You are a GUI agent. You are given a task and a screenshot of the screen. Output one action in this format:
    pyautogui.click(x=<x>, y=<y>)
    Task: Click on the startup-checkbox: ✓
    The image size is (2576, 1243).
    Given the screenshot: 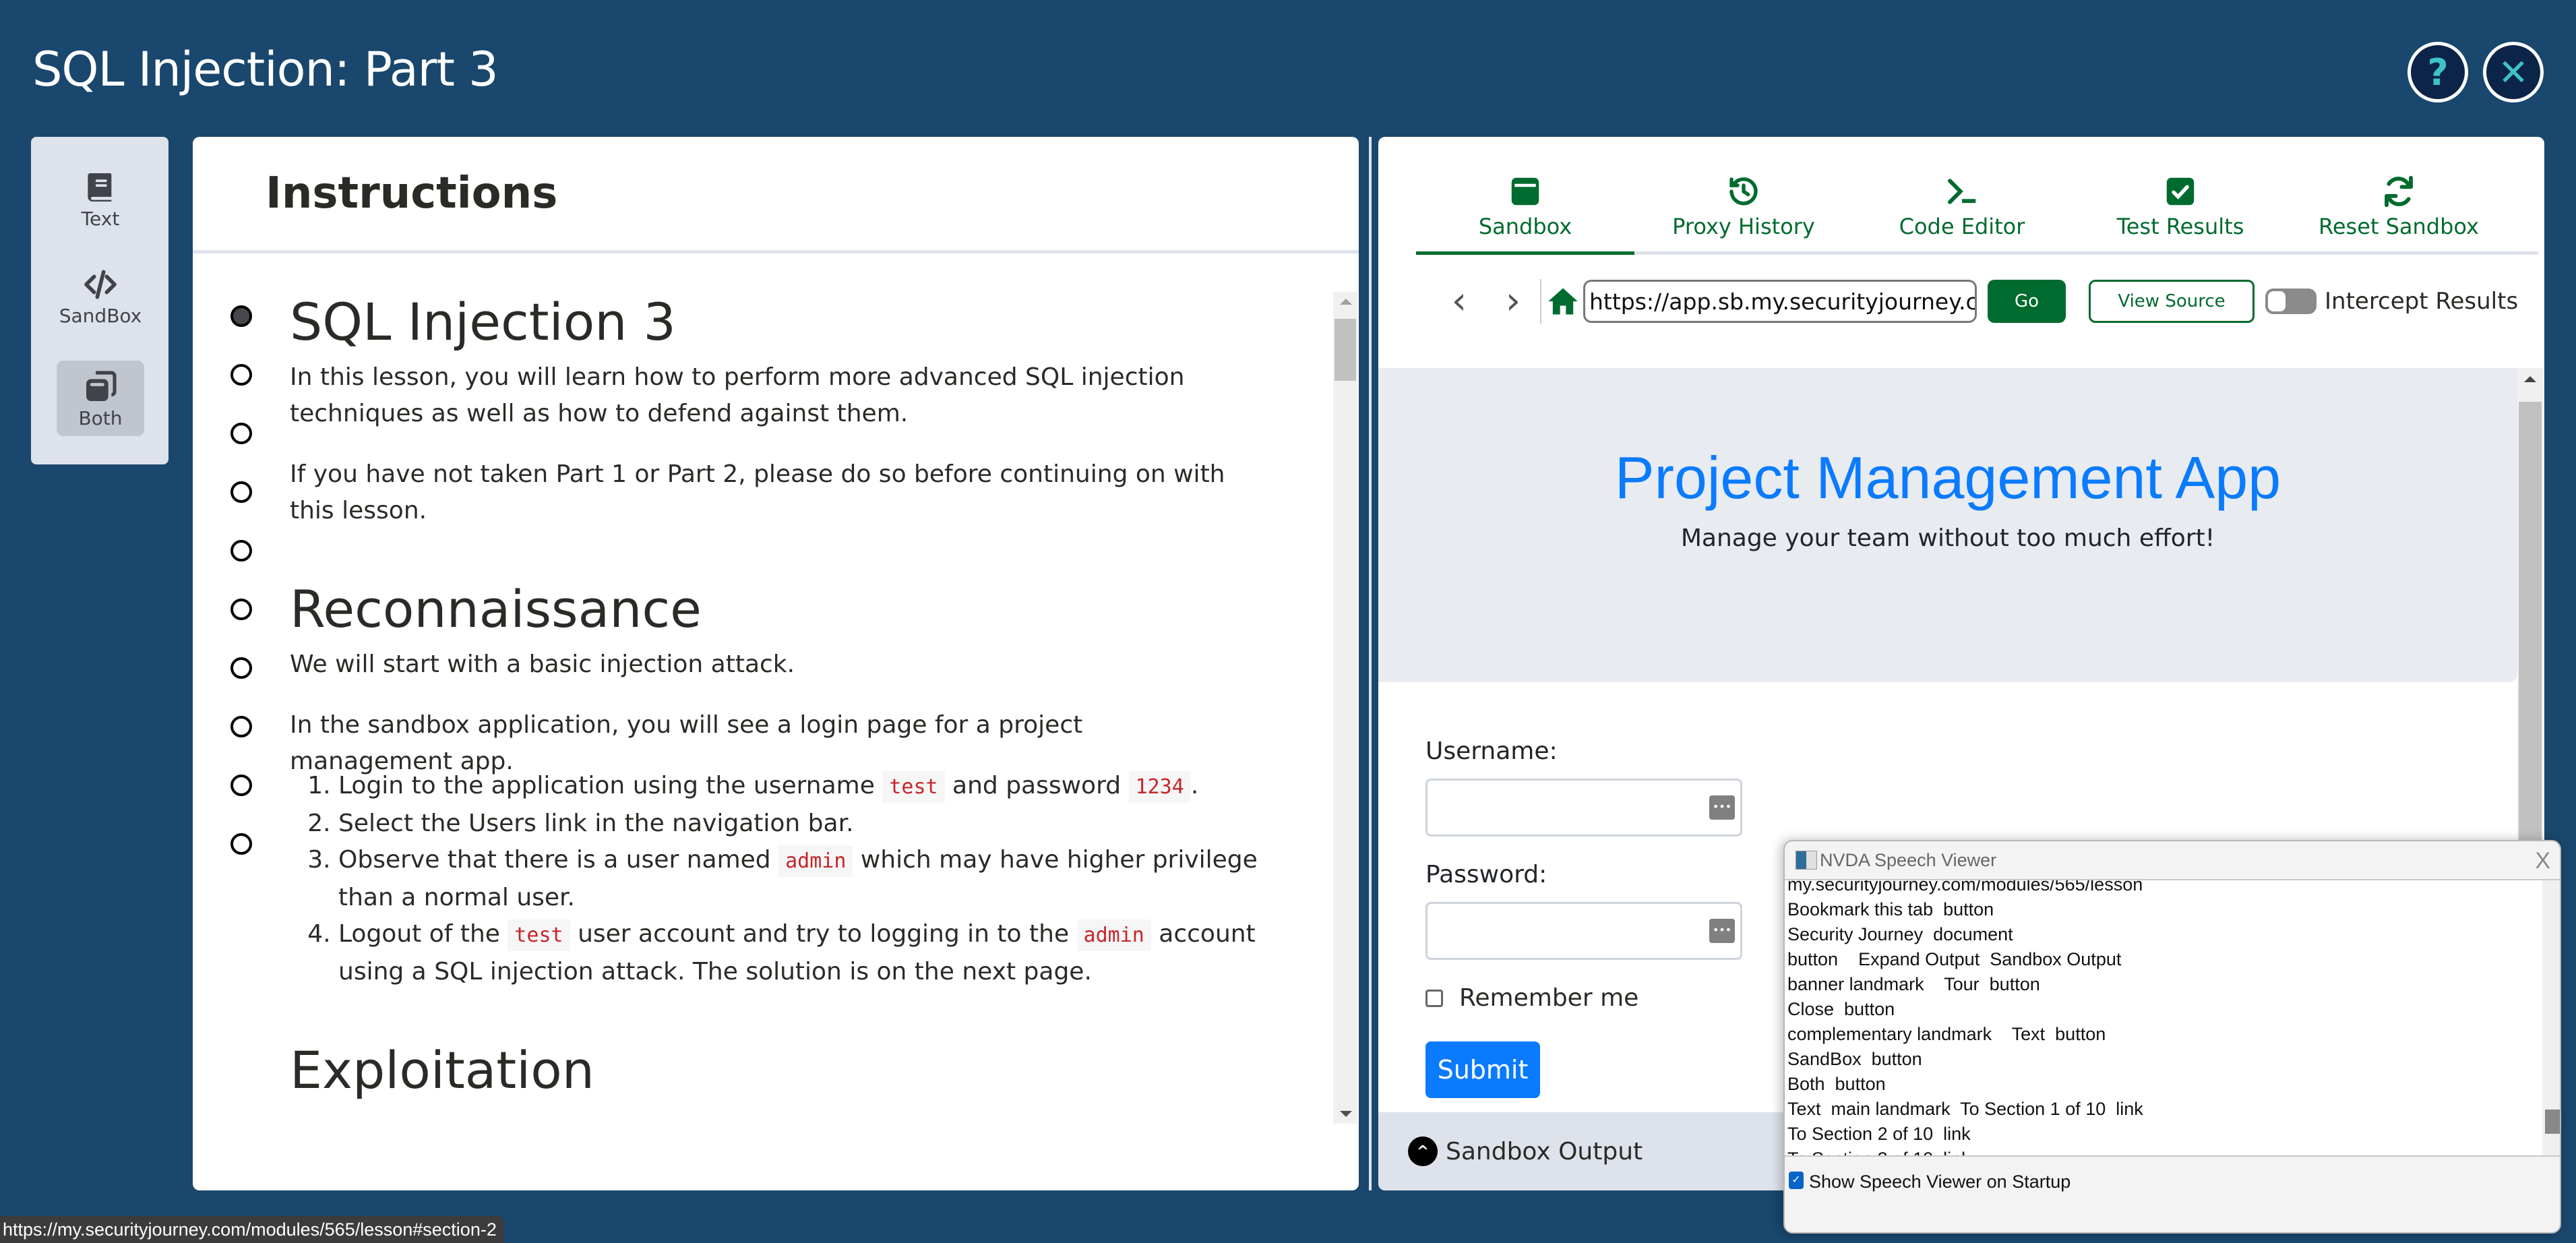 What is the action you would take?
    pyautogui.click(x=1797, y=1181)
    